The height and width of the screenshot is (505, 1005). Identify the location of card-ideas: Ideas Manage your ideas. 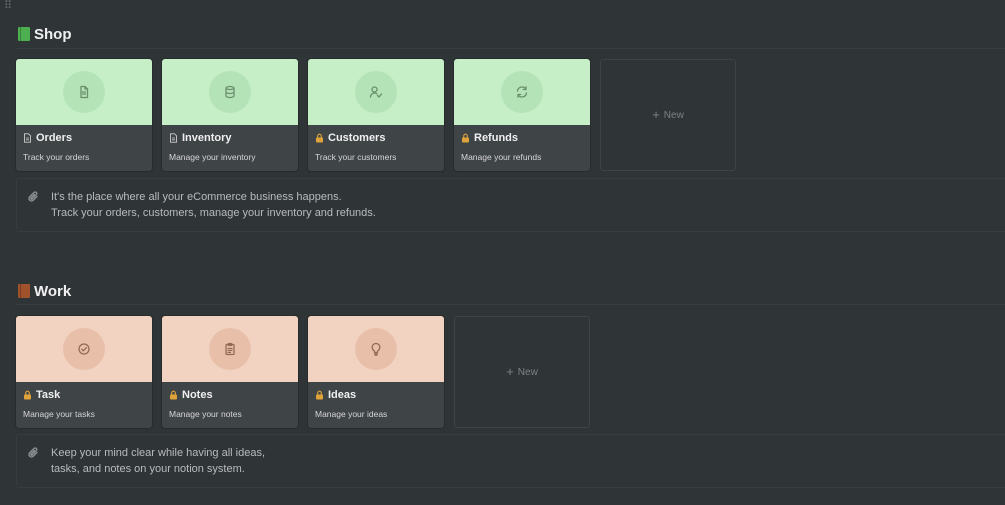
(376, 372).